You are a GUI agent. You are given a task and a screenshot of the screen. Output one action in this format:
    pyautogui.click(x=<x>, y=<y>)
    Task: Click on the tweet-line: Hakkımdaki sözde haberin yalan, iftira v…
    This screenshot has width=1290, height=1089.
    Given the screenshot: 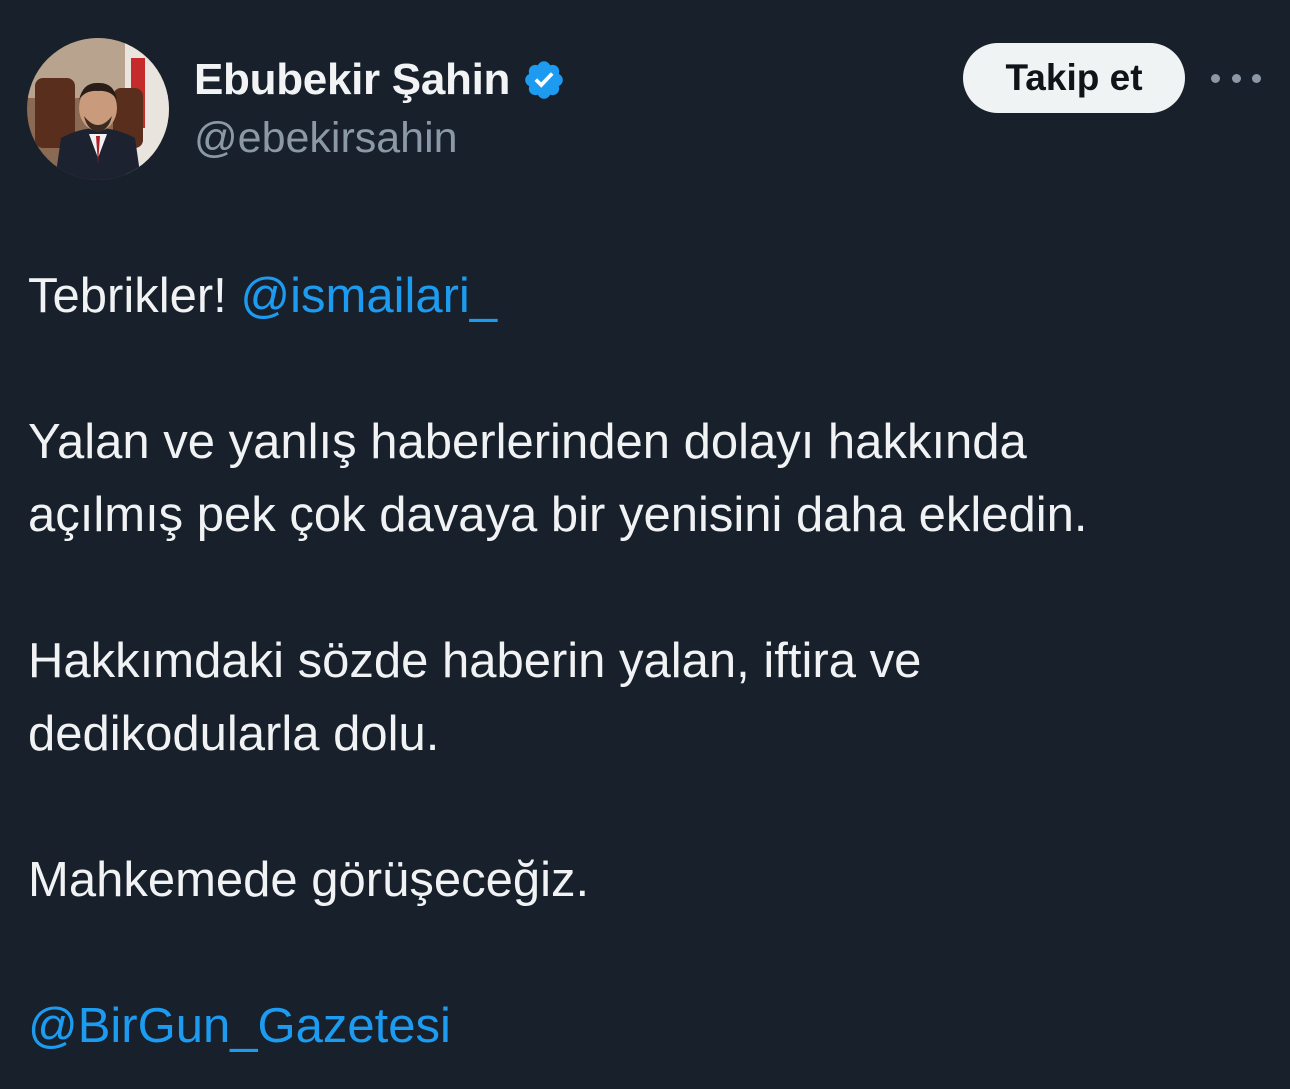 What is the action you would take?
    pyautogui.click(x=475, y=661)
    